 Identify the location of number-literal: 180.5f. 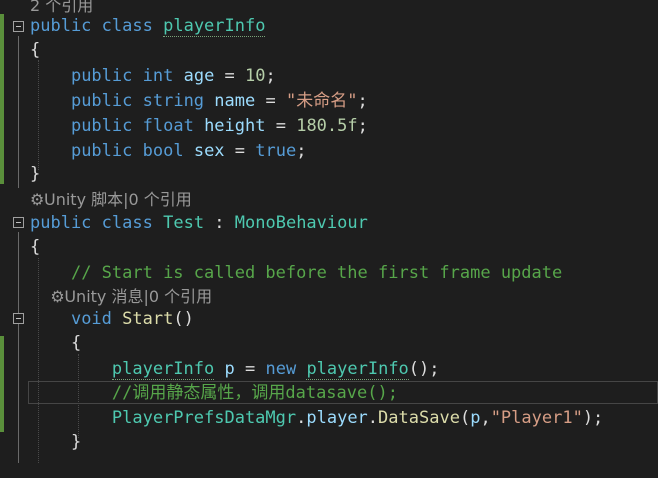
(327, 126).